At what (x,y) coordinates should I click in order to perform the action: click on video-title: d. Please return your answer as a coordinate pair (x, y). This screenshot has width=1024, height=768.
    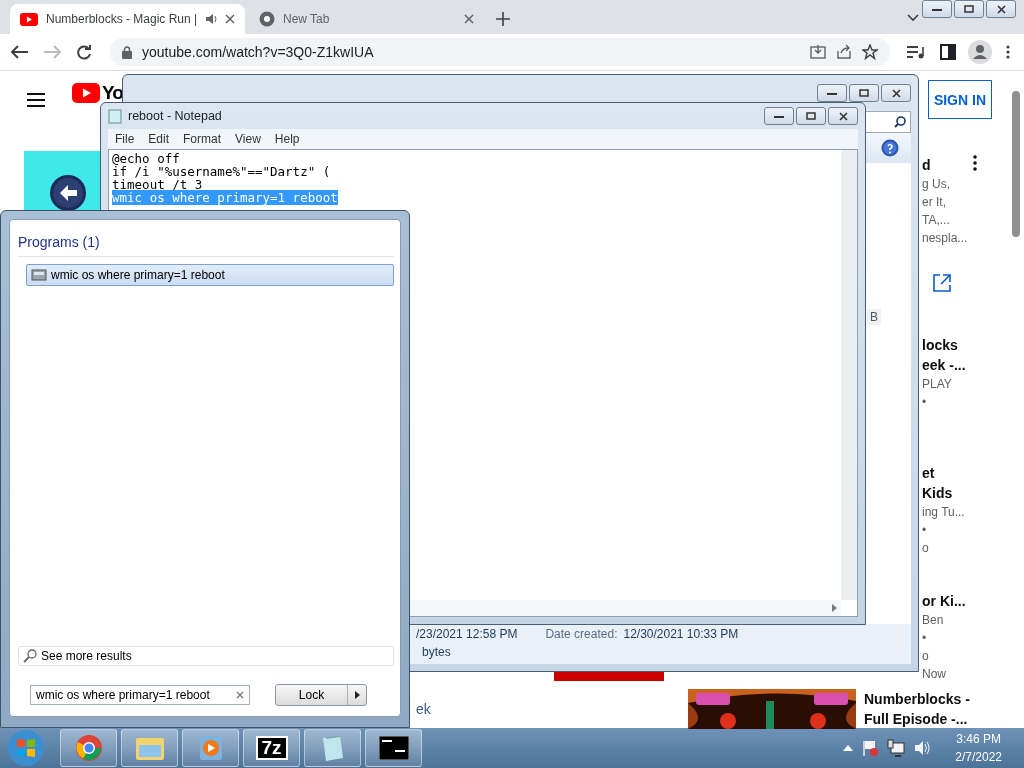
    Looking at the image, I should click on (926, 165).